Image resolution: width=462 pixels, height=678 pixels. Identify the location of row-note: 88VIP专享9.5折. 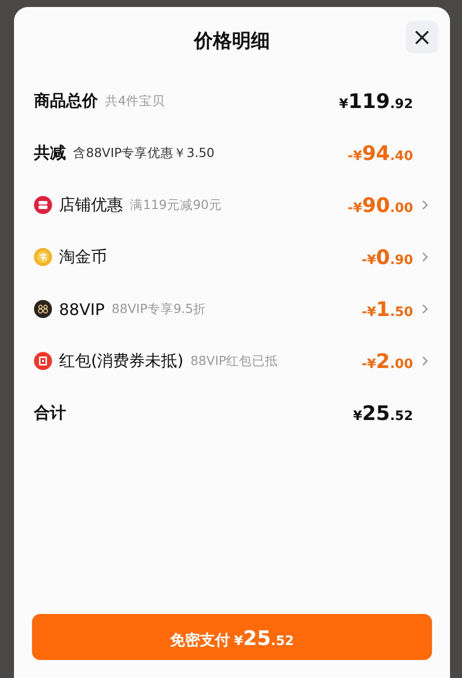
(159, 309).